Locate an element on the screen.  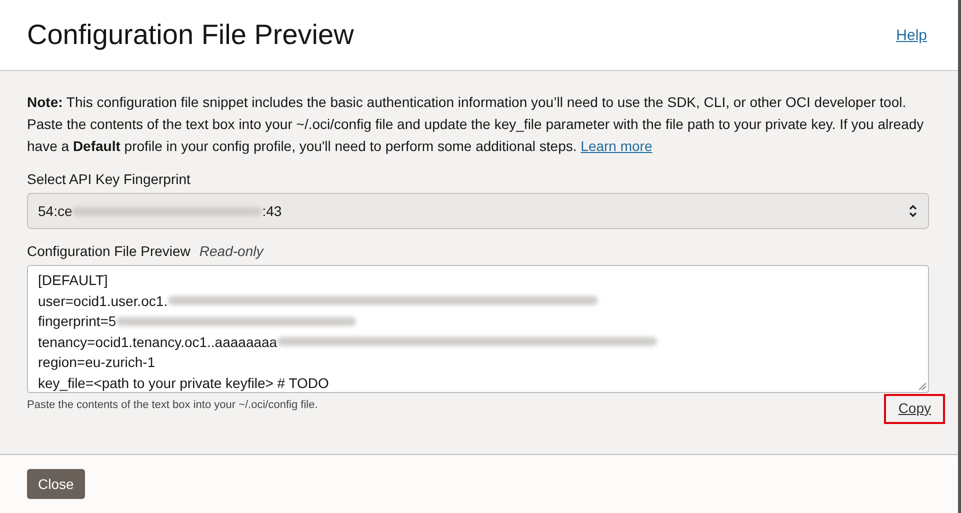
resize-grip-icon is located at coordinates (922, 386).